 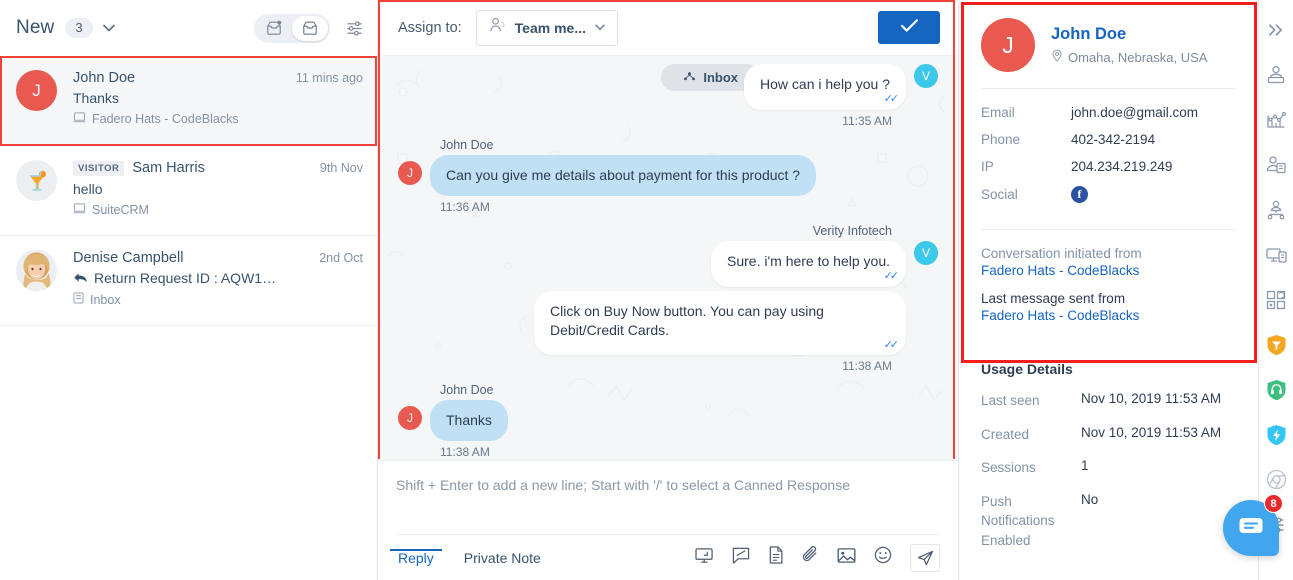 What do you see at coordinates (218, 210) in the screenshot?
I see `conversation-source: SuiteCRM` at bounding box center [218, 210].